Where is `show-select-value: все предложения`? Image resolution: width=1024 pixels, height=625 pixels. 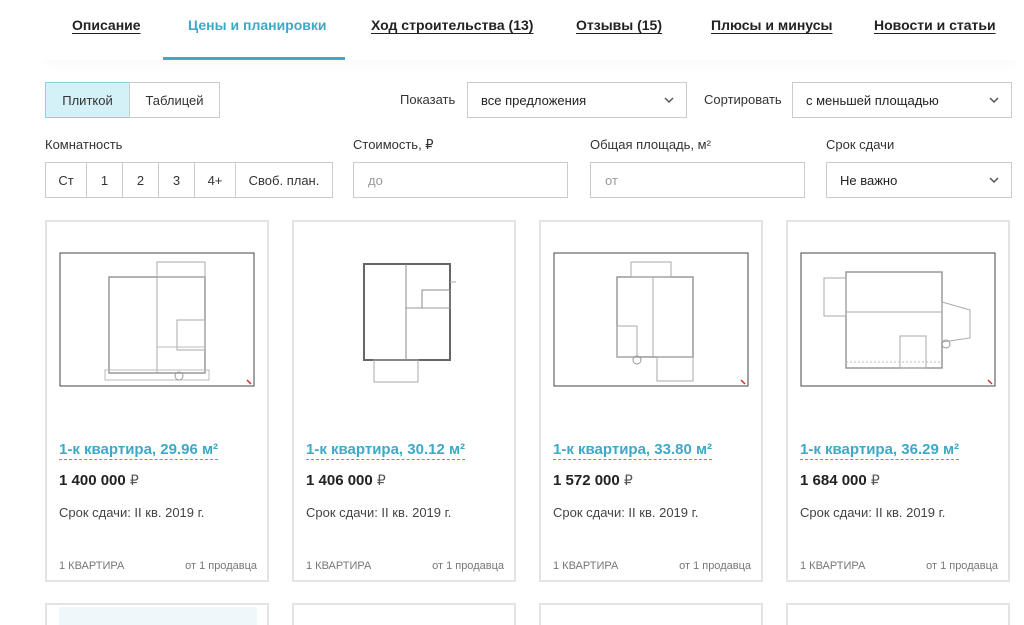 show-select-value: все предложения is located at coordinates (534, 100).